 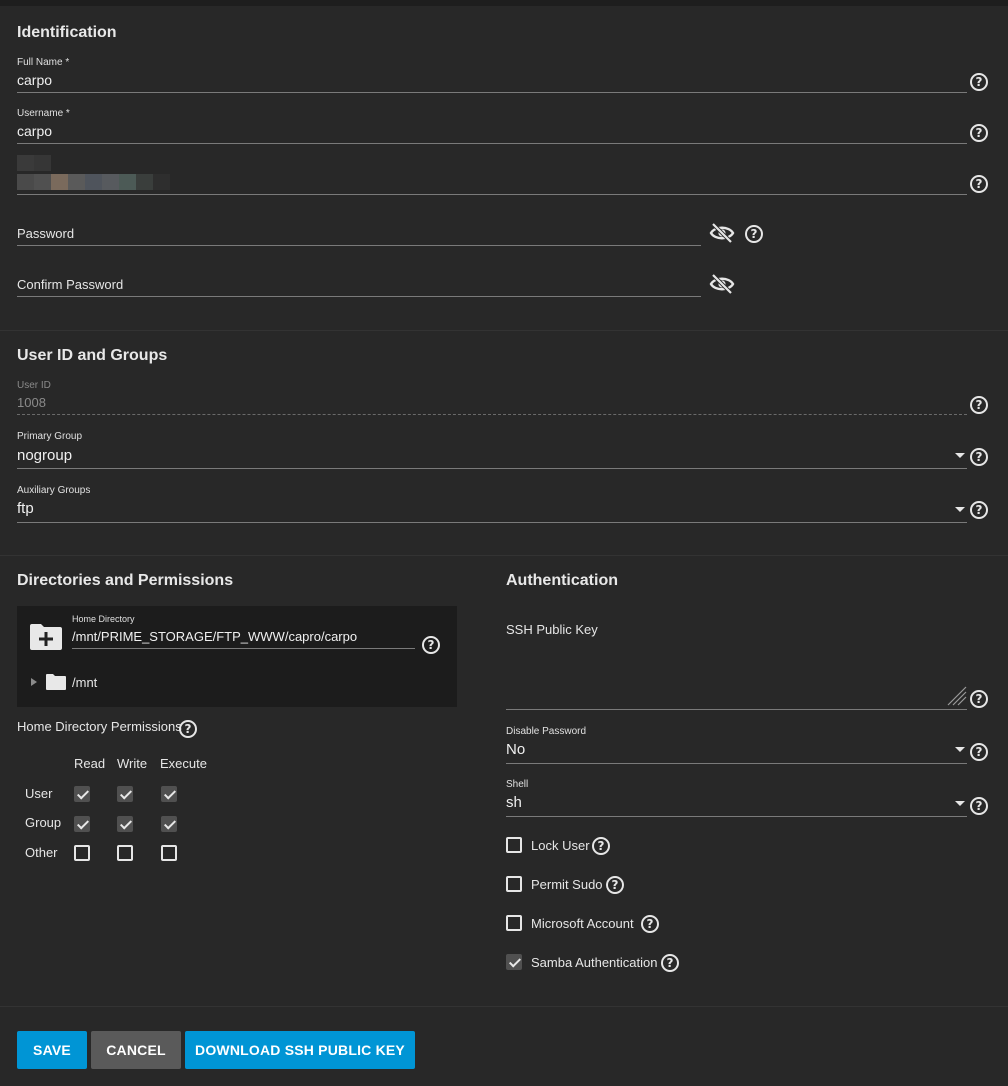 I want to click on triangle-right-icon, so click(x=34, y=682).